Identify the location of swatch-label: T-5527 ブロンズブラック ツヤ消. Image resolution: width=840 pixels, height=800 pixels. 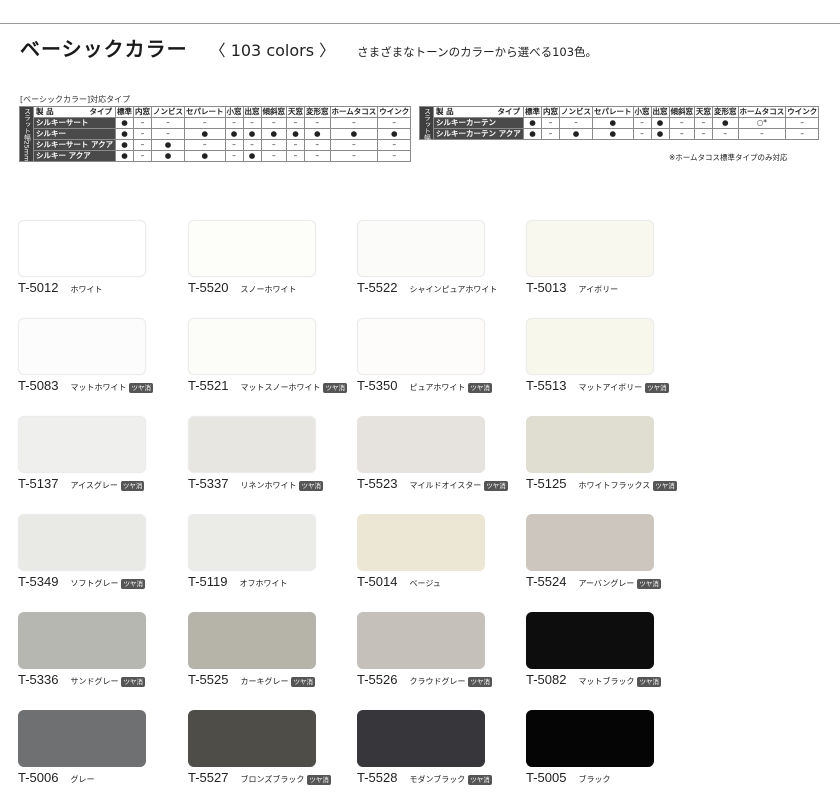
(259, 777).